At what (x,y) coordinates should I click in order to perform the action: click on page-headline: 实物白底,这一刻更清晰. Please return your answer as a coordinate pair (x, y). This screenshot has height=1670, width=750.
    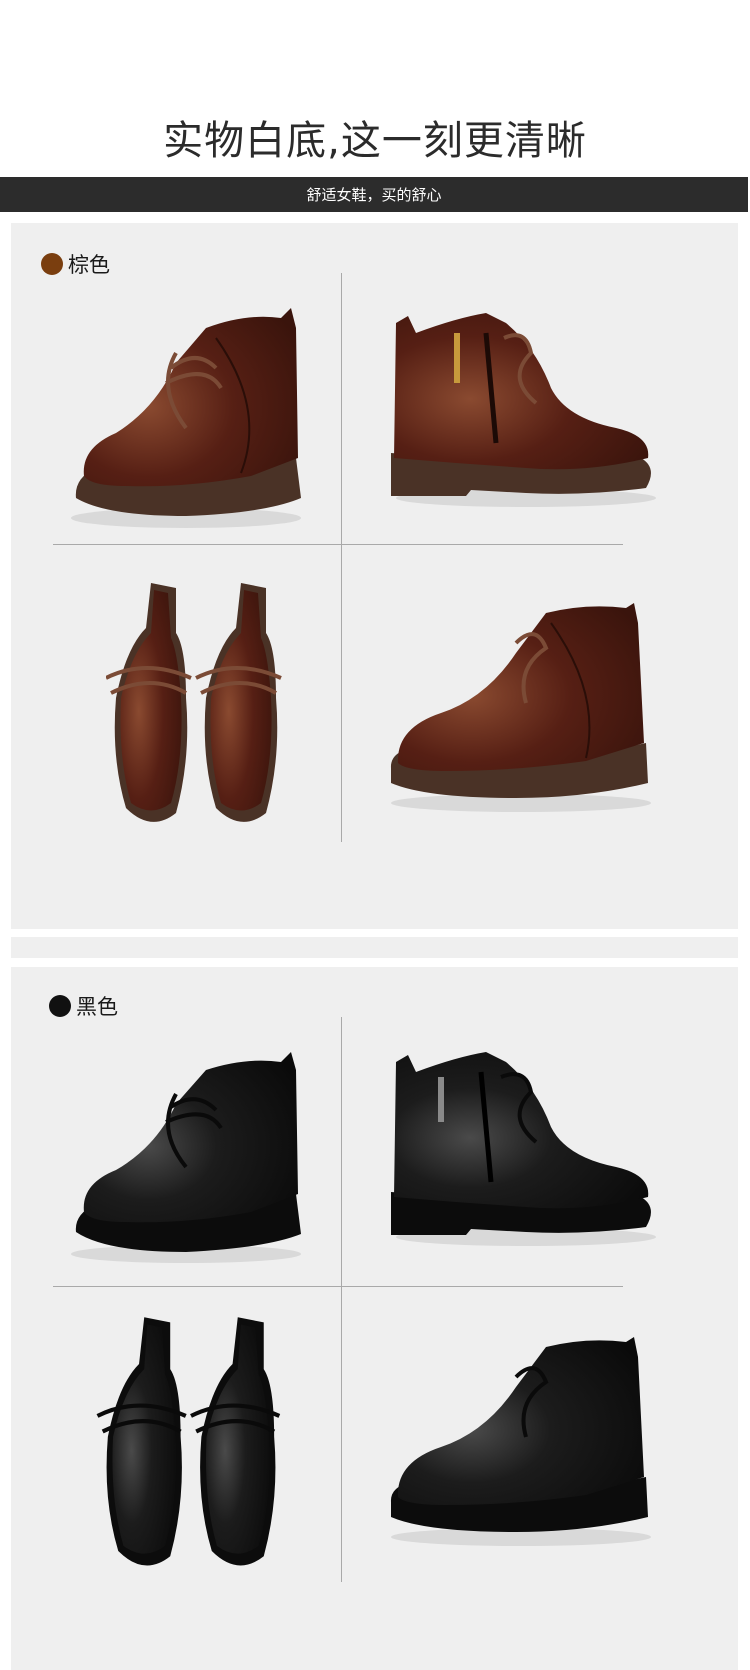
    Looking at the image, I should click on (375, 141).